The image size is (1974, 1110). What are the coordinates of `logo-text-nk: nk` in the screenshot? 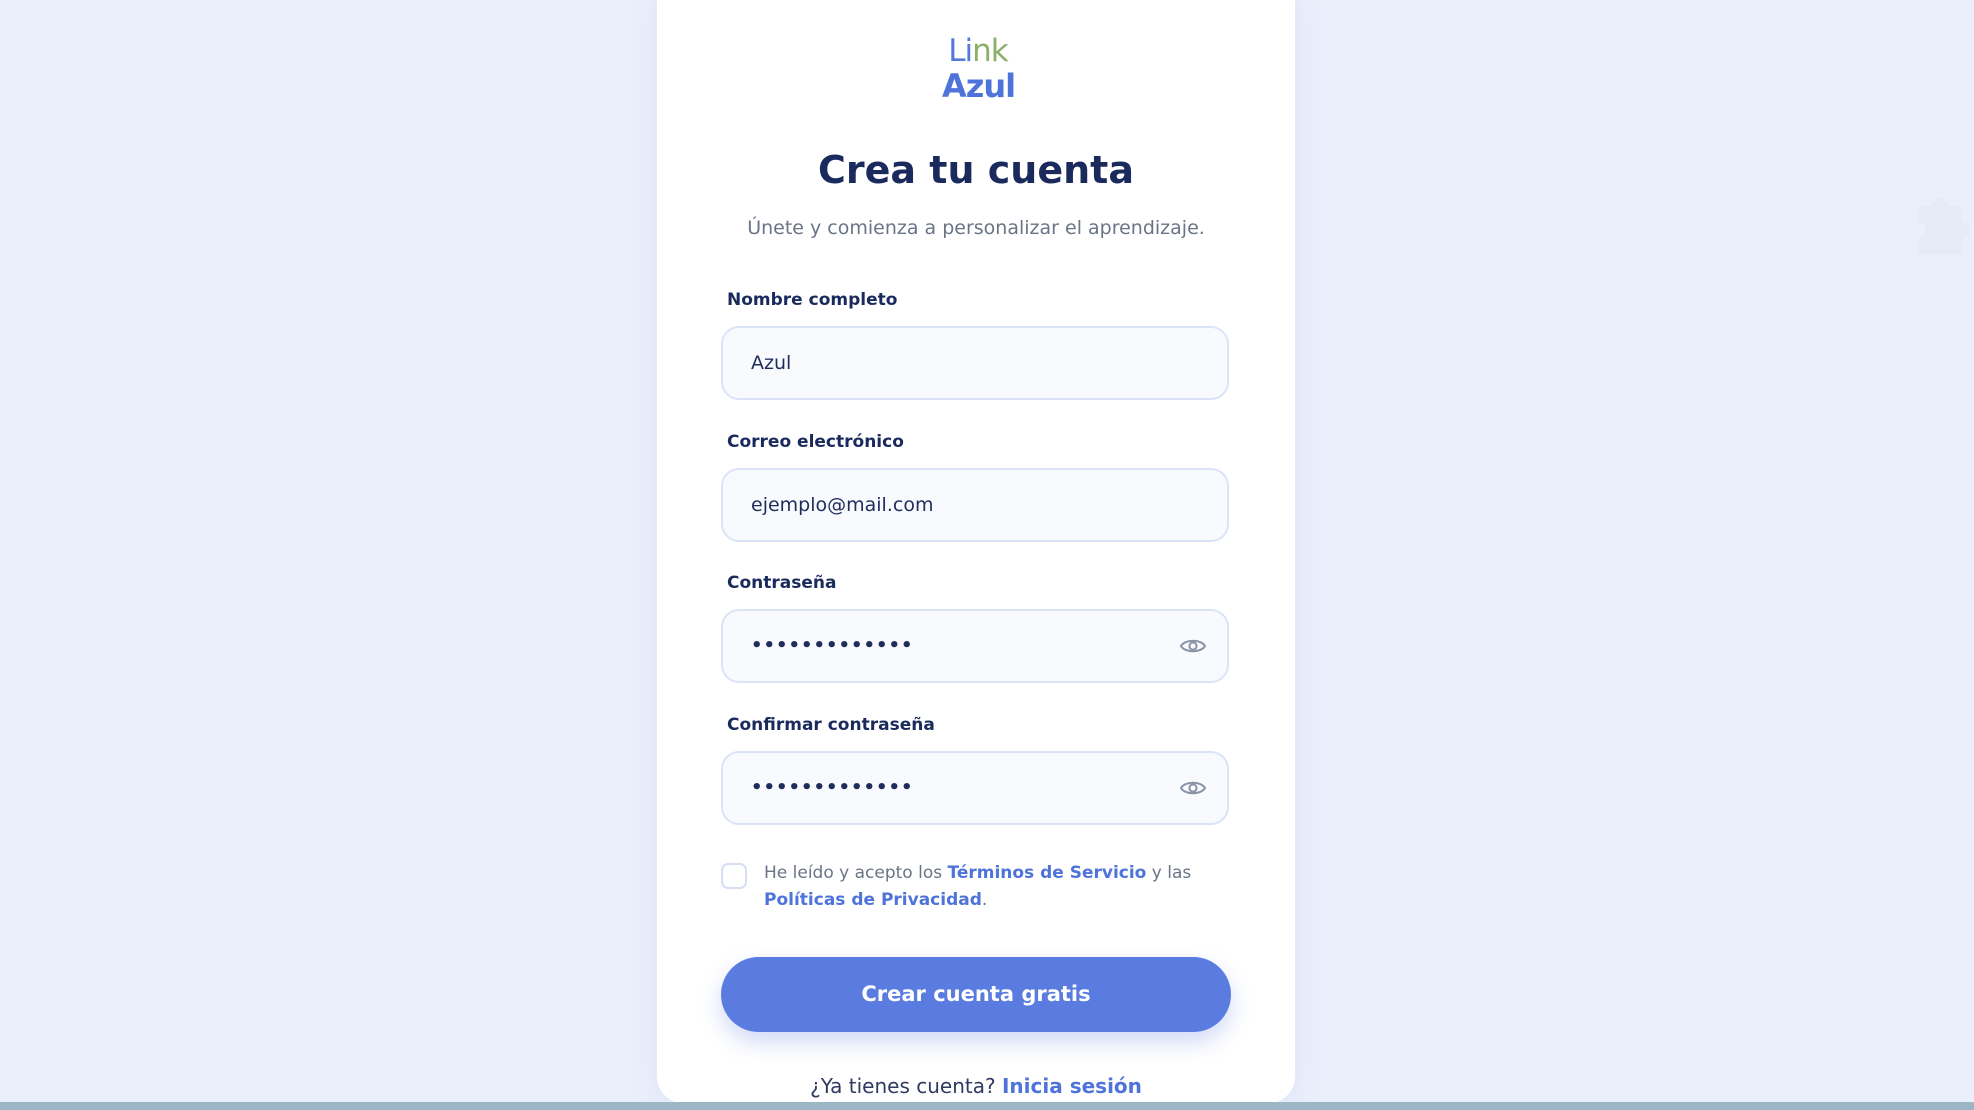 It's located at (990, 51).